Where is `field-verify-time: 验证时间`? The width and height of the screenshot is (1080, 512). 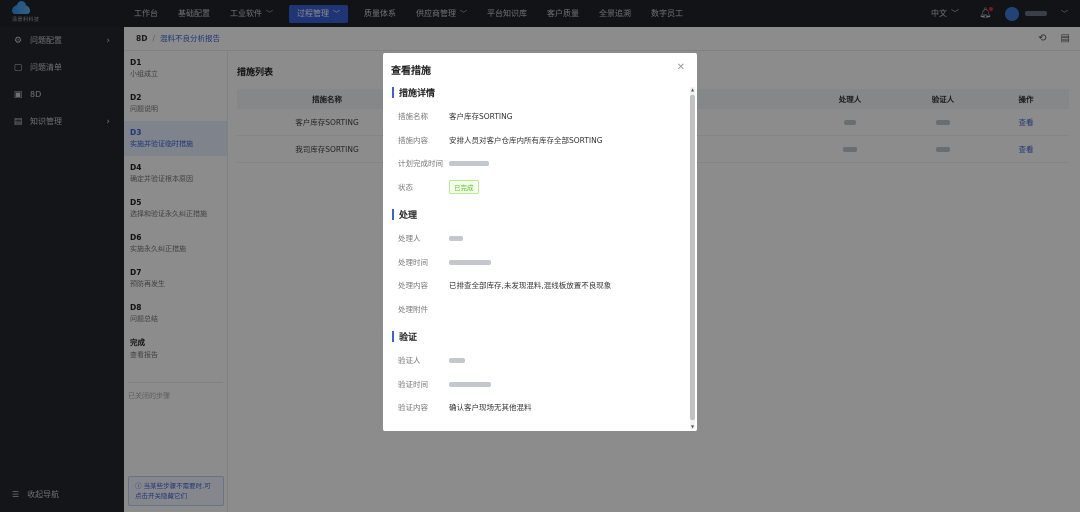 field-verify-time: 验证时间 is located at coordinates (536, 385).